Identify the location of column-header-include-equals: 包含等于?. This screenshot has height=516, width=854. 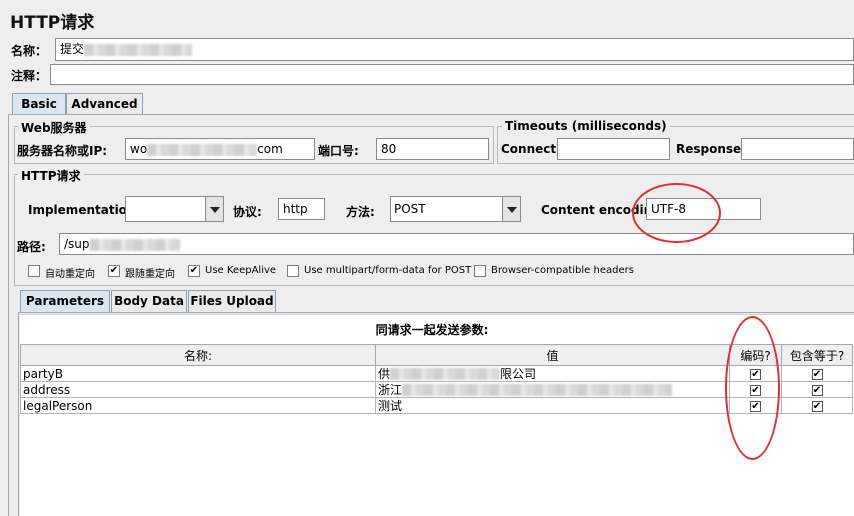
(817, 355).